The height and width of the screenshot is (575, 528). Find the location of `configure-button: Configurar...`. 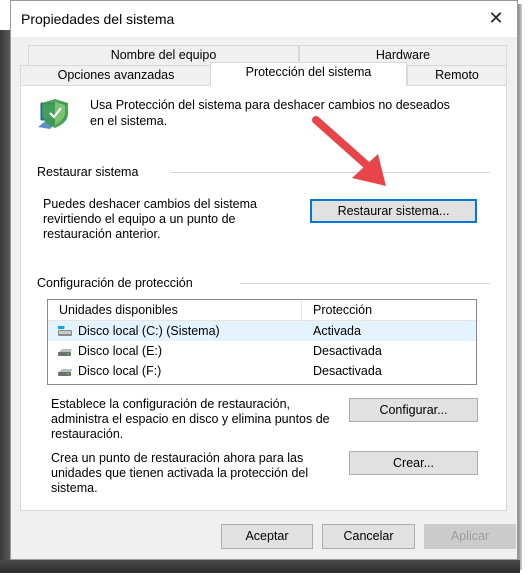

configure-button: Configurar... is located at coordinates (413, 410).